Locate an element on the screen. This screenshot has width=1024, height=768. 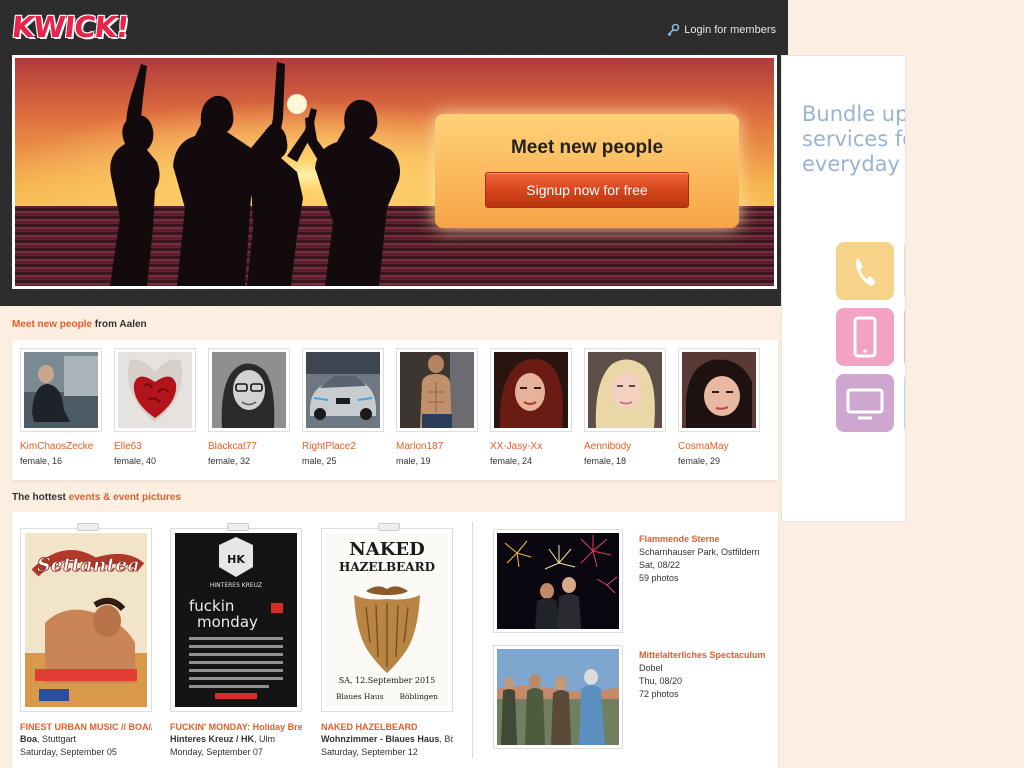
event-venue: Boa is located at coordinates (29, 739).